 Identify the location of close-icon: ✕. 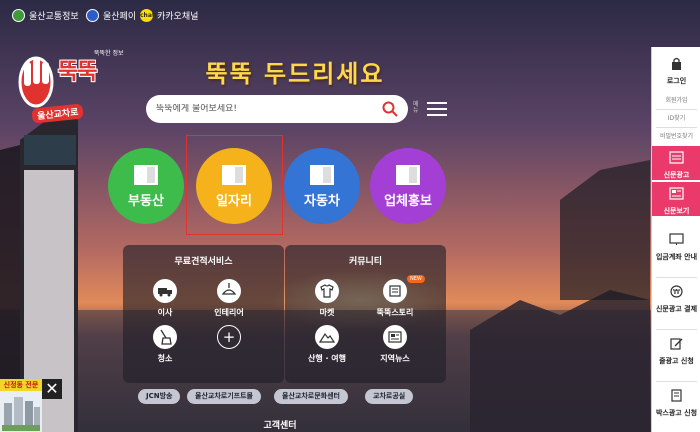
(52, 389).